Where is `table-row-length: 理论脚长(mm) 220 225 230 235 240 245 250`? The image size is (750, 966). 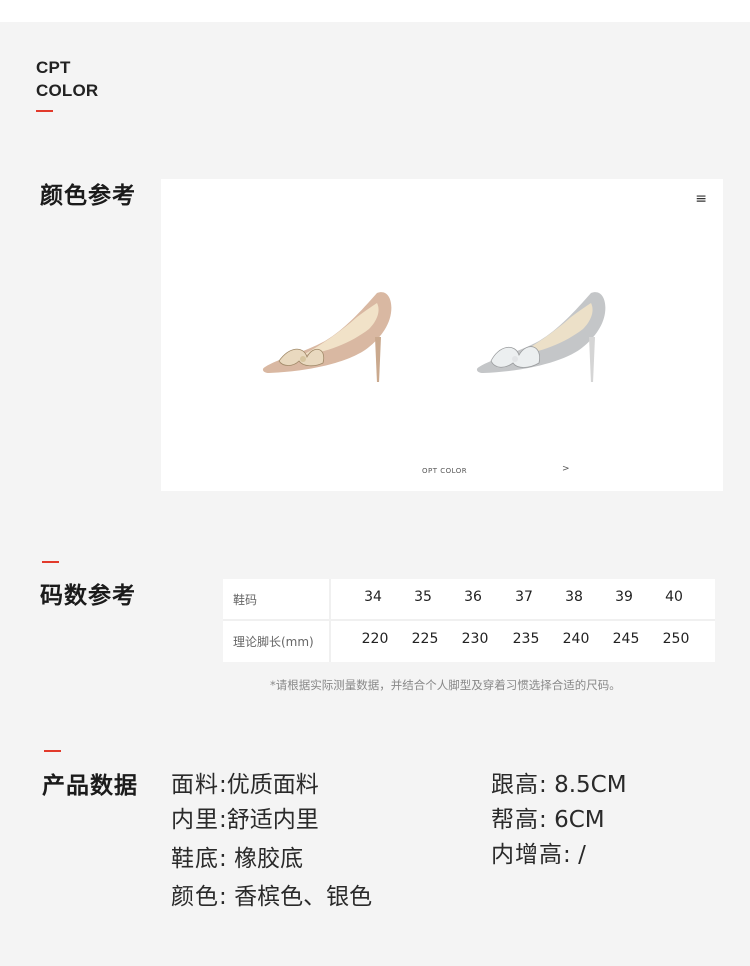 table-row-length: 理论脚长(mm) 220 225 230 235 240 245 250 is located at coordinates (469, 641).